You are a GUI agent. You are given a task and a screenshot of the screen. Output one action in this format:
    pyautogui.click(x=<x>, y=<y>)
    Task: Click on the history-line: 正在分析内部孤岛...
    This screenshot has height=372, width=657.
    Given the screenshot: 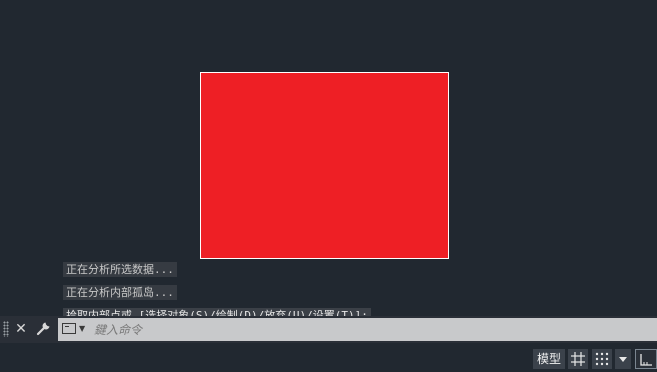 What is the action you would take?
    pyautogui.click(x=120, y=292)
    